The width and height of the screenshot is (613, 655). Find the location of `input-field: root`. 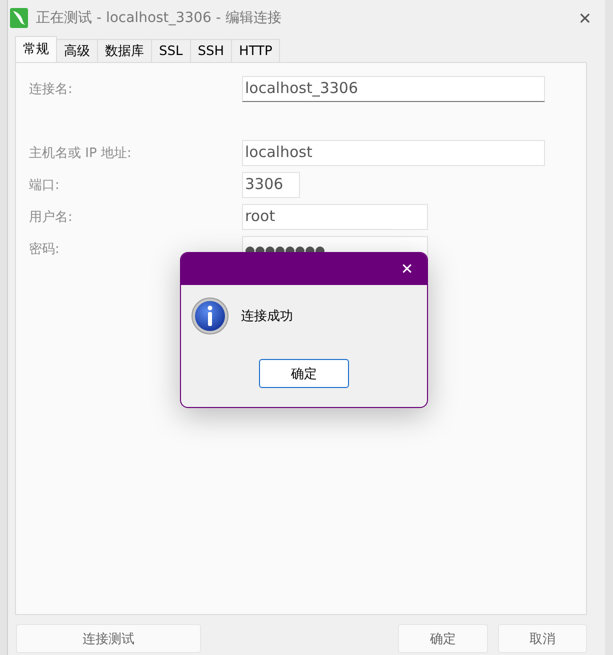

input-field: root is located at coordinates (335, 217).